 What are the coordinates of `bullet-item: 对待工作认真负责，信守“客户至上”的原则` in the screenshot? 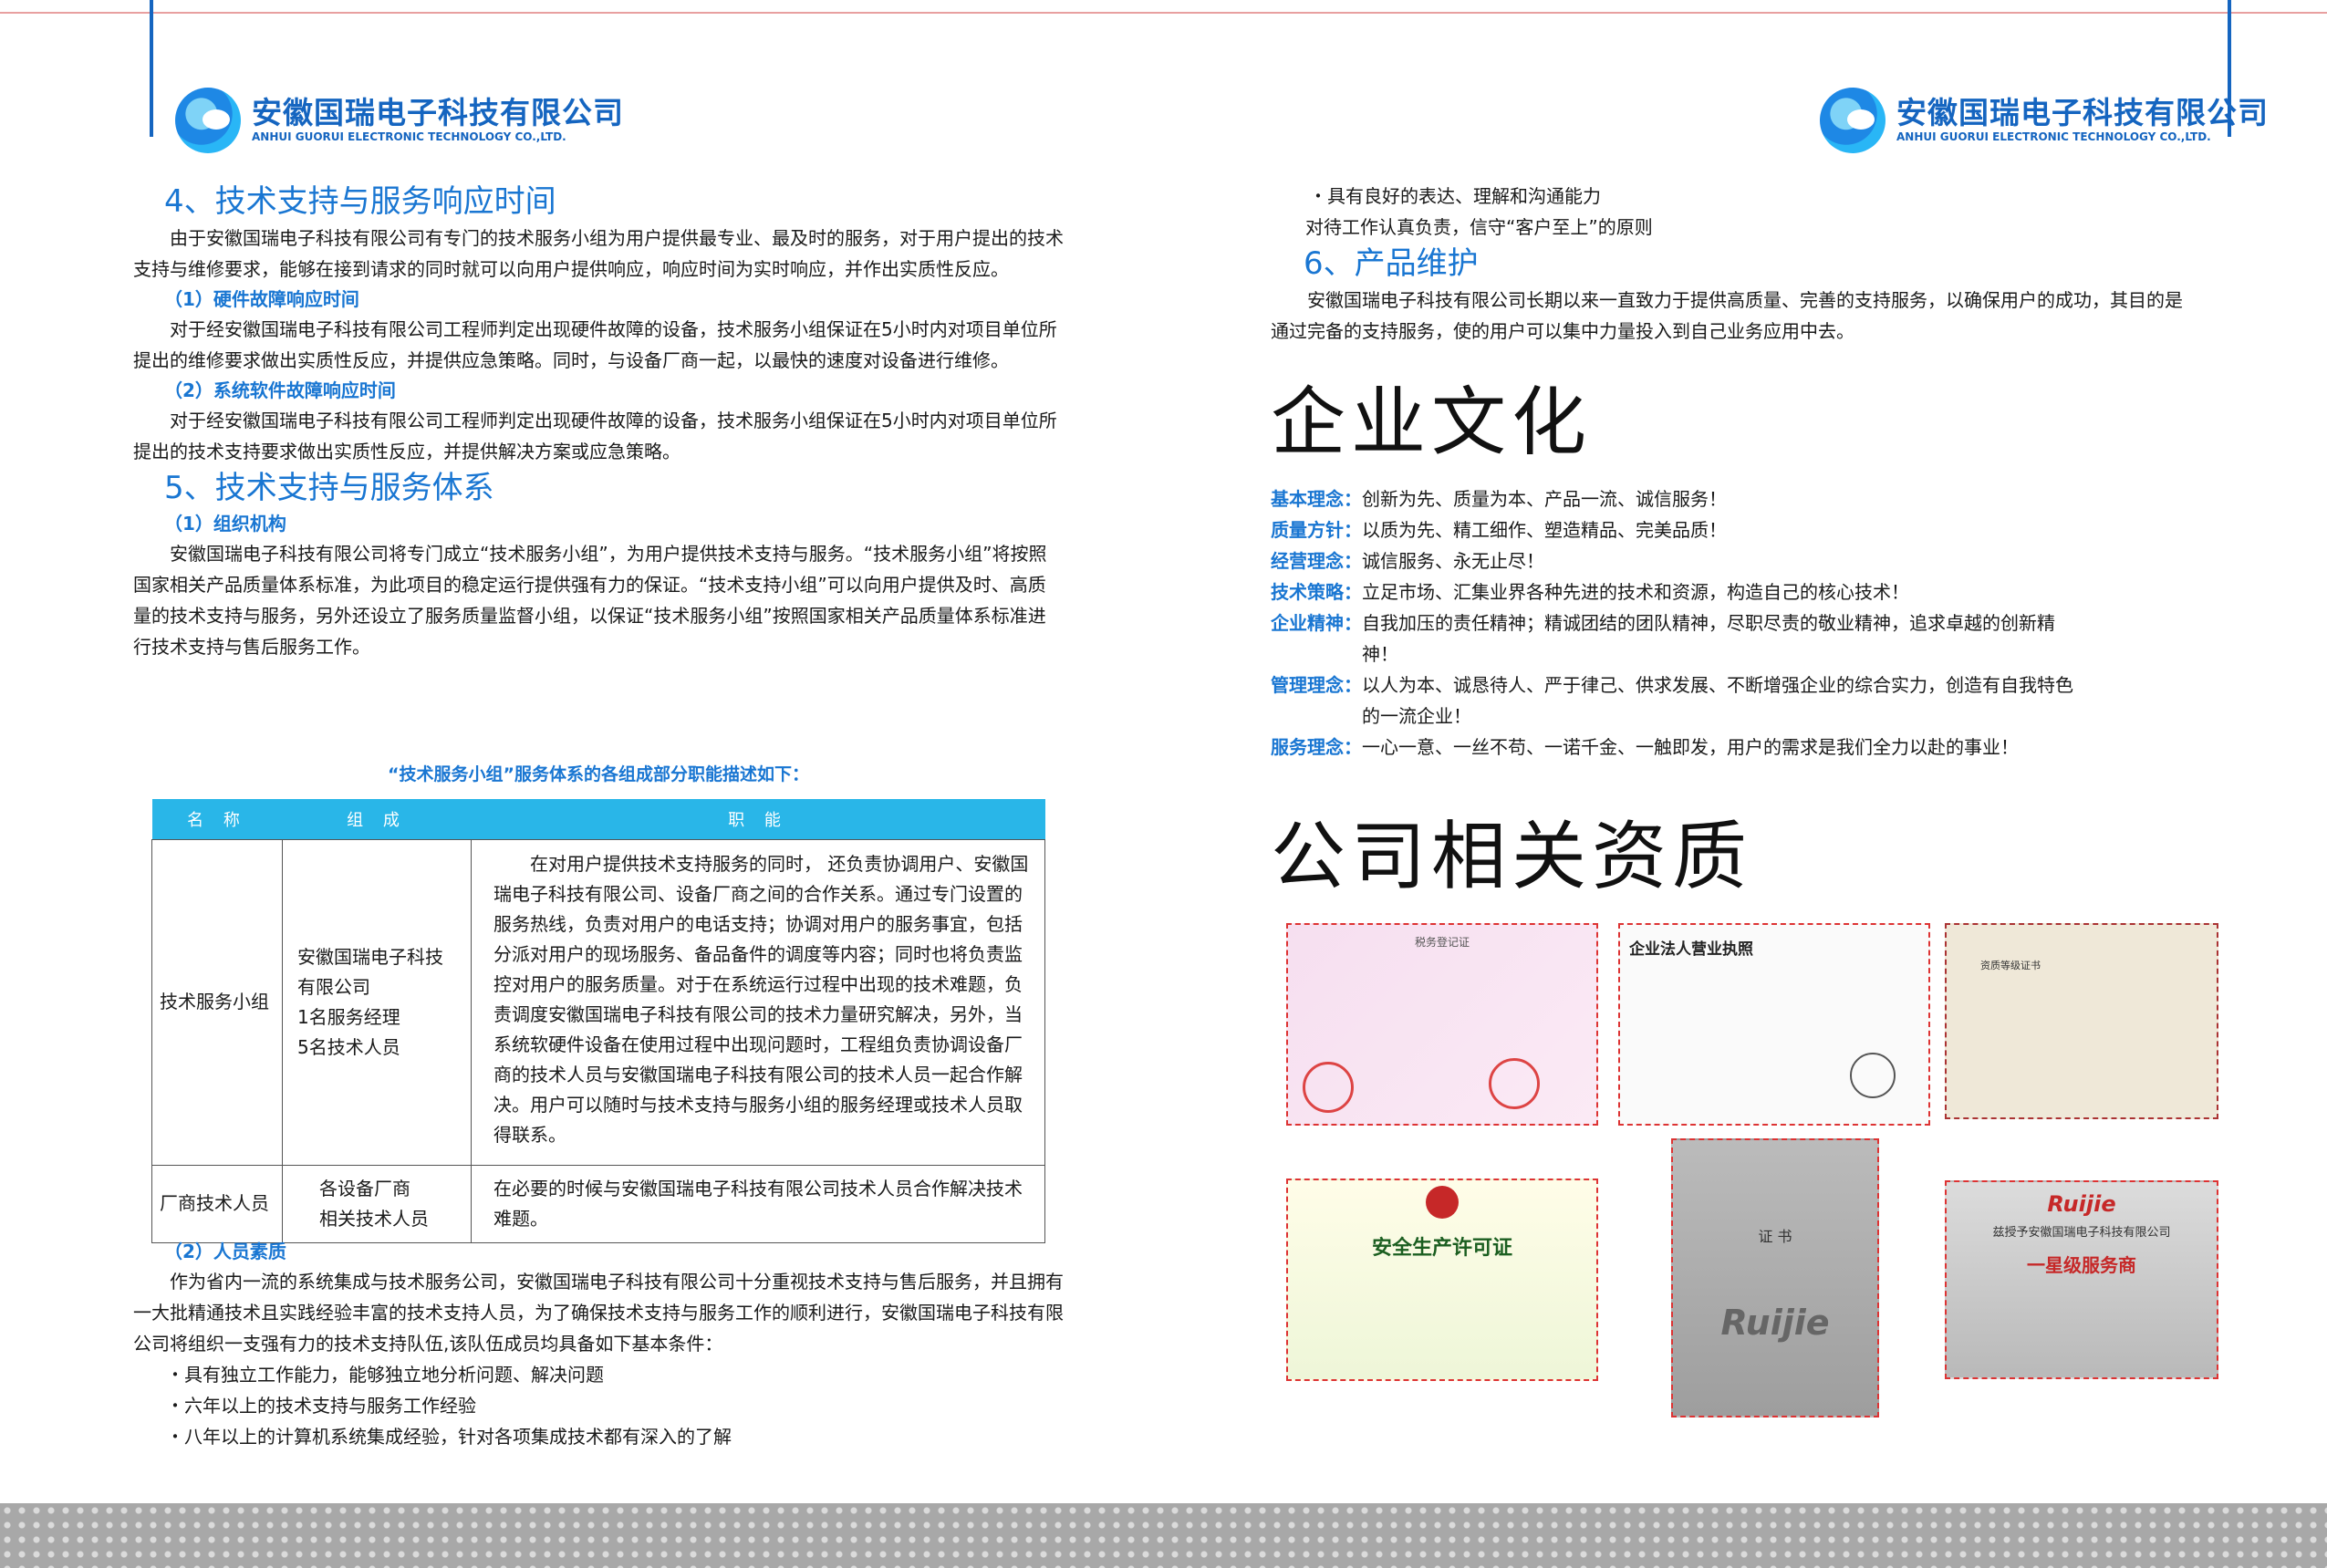 It's located at (1479, 227).